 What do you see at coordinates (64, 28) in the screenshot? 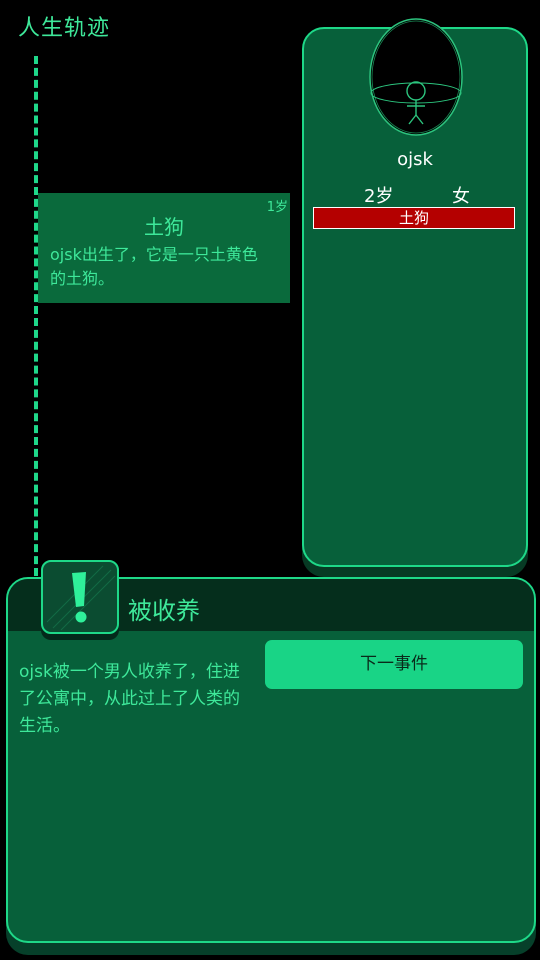
I see `timeline-title: 人生轨迹` at bounding box center [64, 28].